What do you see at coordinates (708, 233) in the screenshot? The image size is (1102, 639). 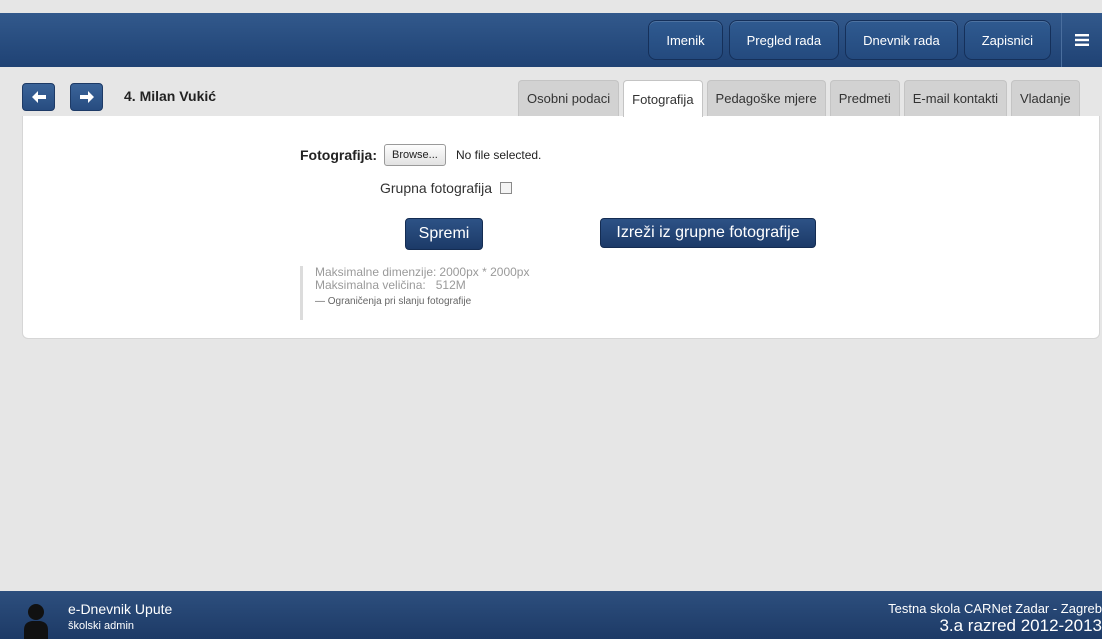 I see `crop-from-group-button: Izreži iz grupne fotografije` at bounding box center [708, 233].